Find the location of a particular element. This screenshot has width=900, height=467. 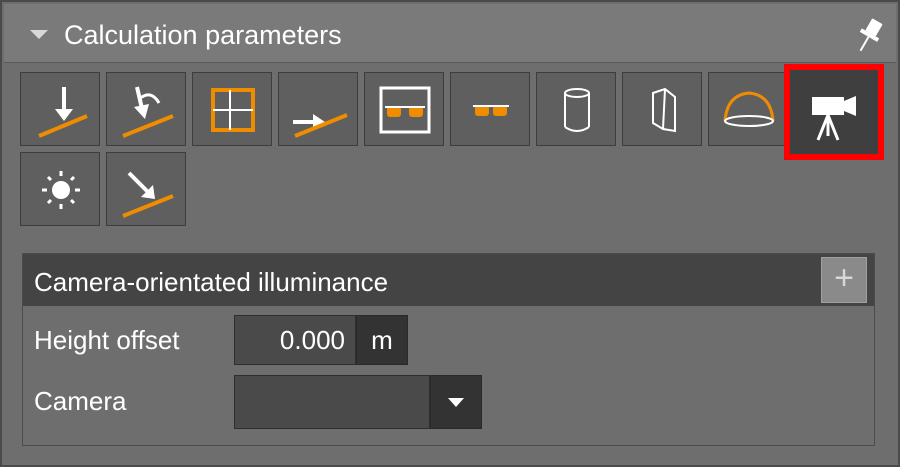

glare-box-icon is located at coordinates (405, 110).